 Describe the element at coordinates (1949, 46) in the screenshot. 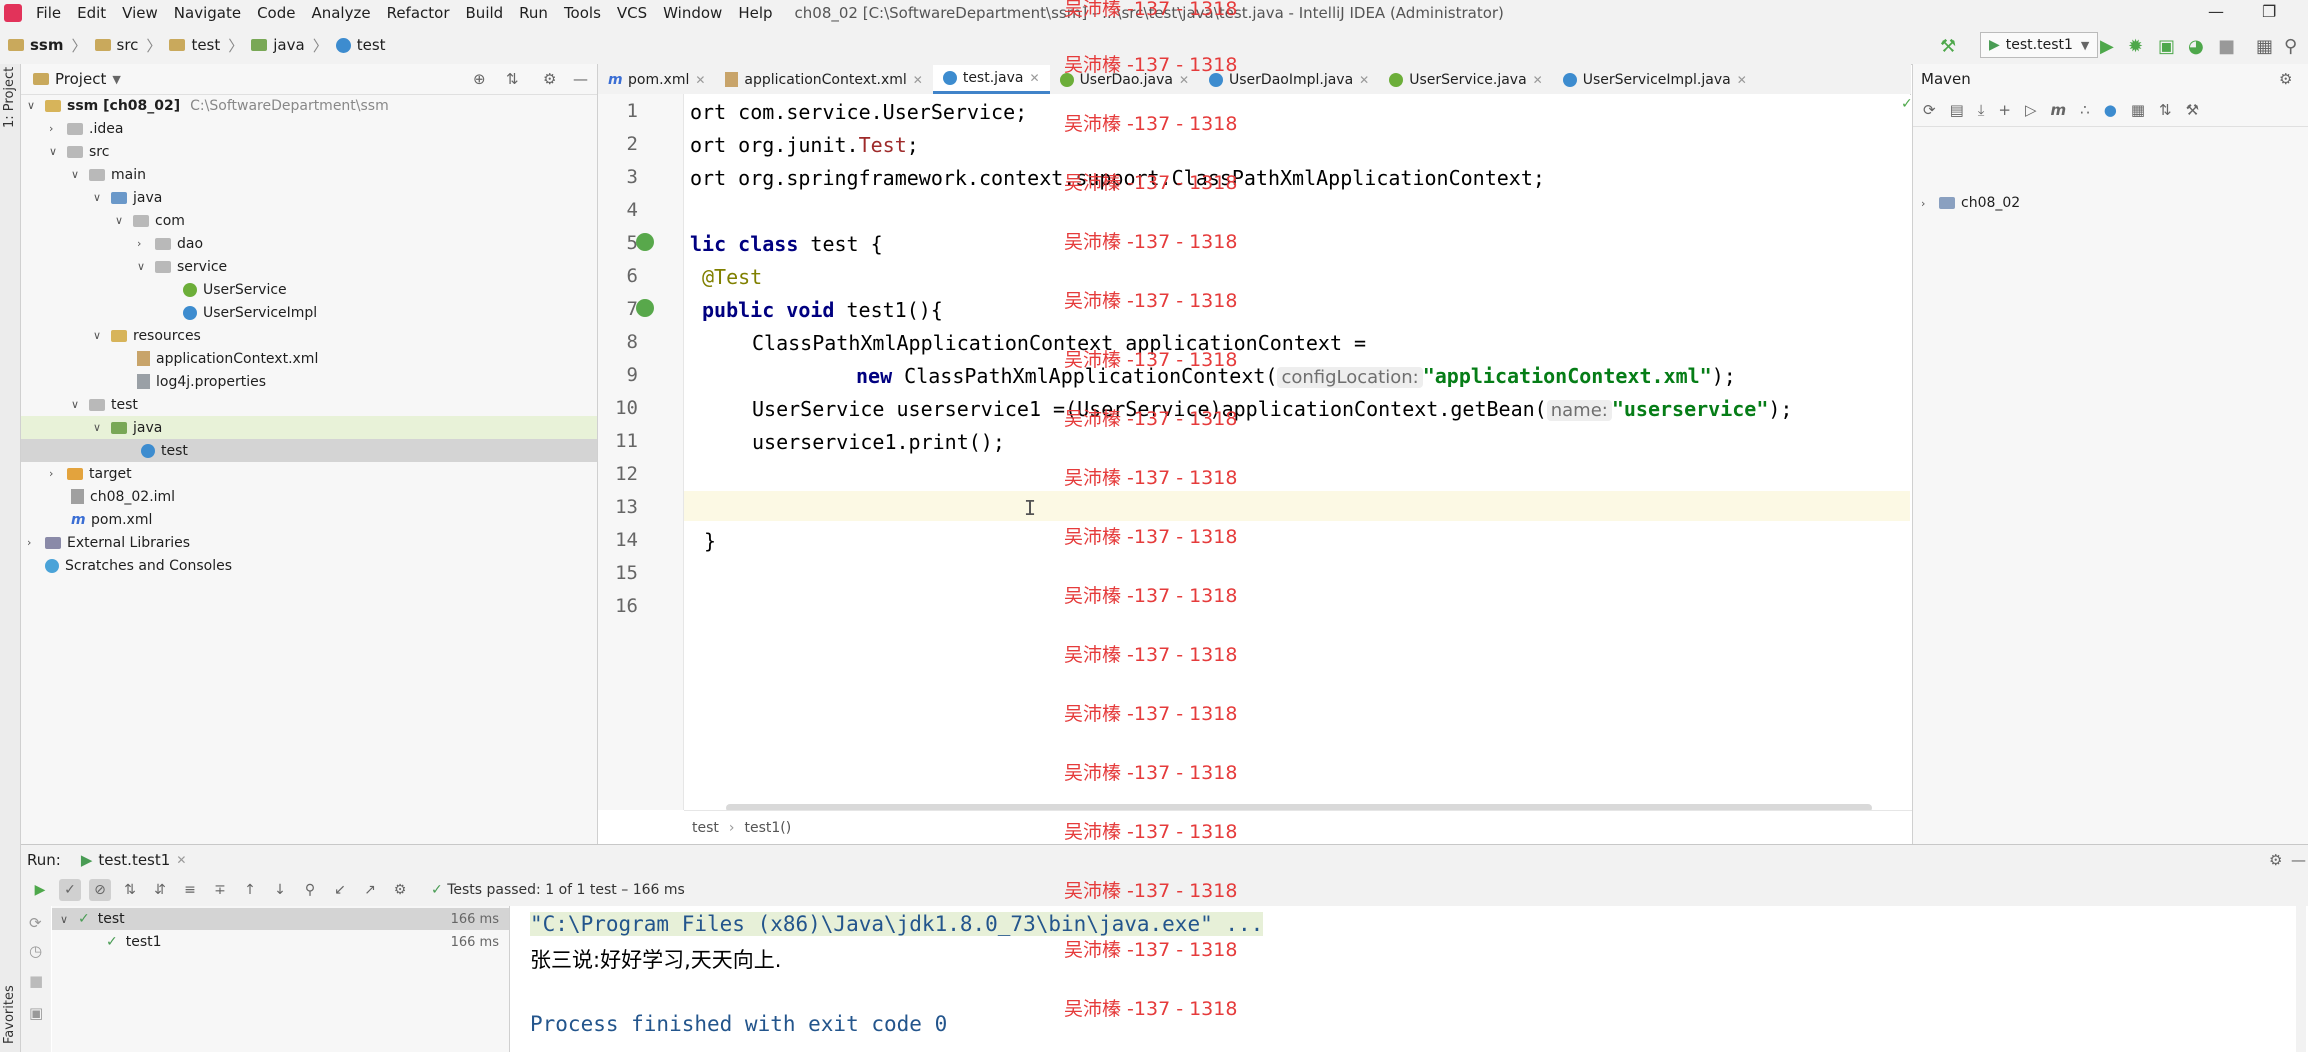

I see `build-hammer-icon: ⚒` at that location.